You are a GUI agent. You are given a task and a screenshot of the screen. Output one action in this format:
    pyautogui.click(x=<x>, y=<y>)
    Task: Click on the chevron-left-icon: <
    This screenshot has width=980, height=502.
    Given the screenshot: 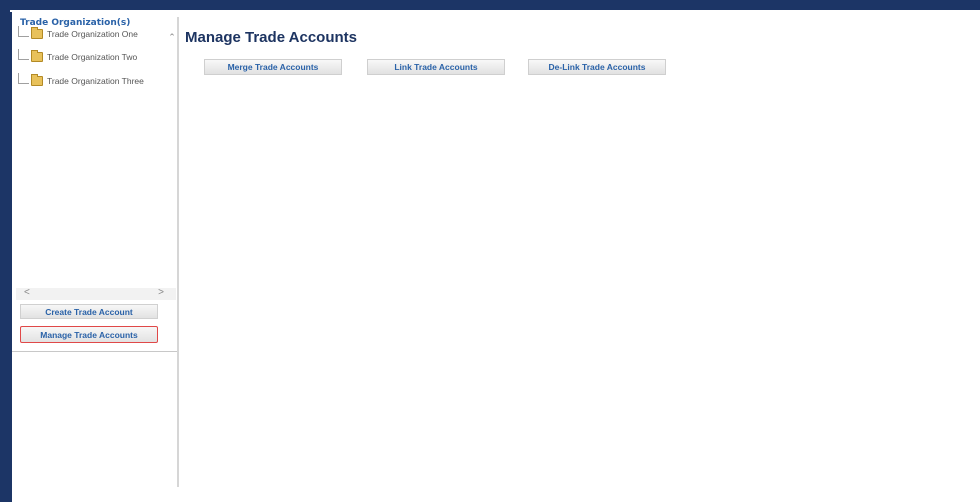 What is the action you would take?
    pyautogui.click(x=27, y=292)
    